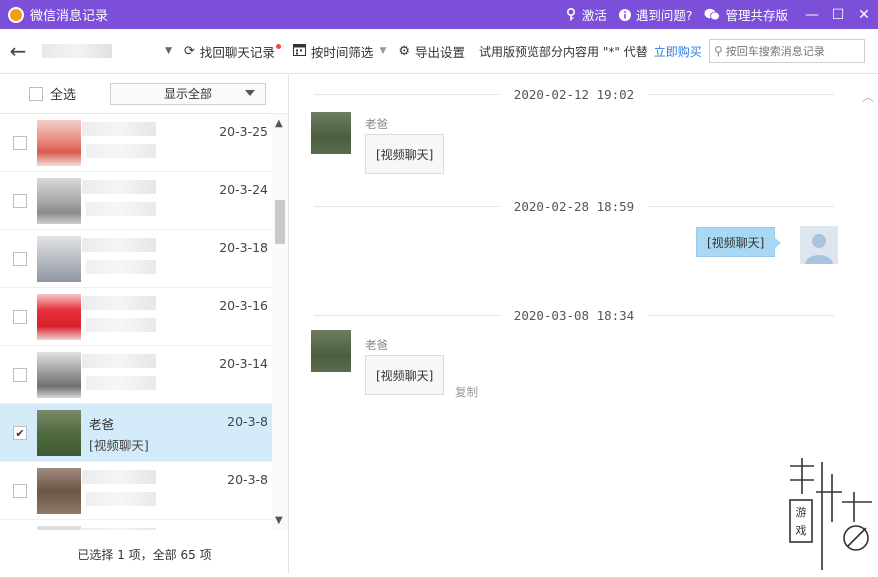 This screenshot has height=577, width=878. What do you see at coordinates (439, 14) in the screenshot?
I see `title-bar: 微信消息记录 激活 遇到问题? 管理共存版 — ☐ ✕` at bounding box center [439, 14].